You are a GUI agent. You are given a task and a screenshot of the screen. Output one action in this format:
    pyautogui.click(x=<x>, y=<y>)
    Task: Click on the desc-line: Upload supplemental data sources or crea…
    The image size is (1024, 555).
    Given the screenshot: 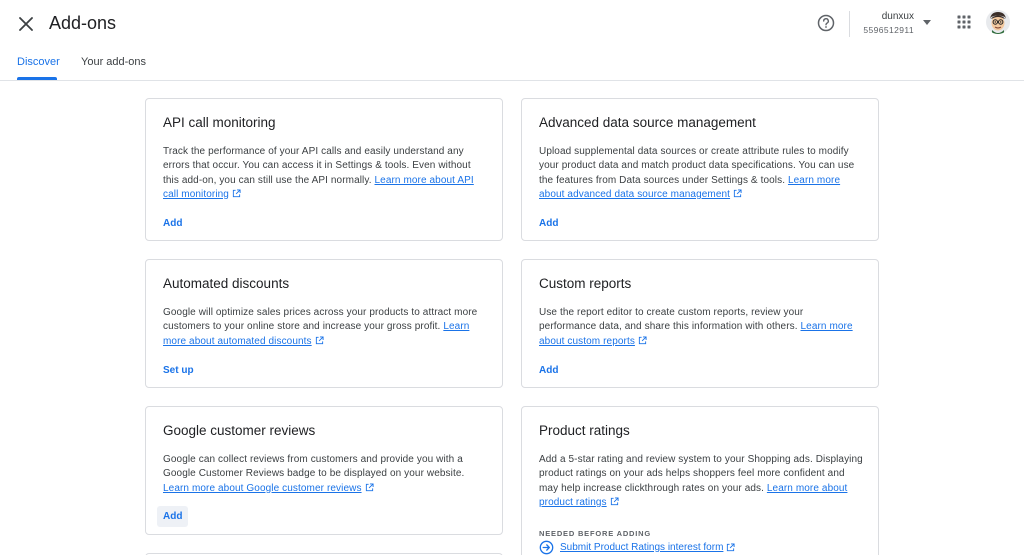 What is the action you would take?
    pyautogui.click(x=694, y=151)
    